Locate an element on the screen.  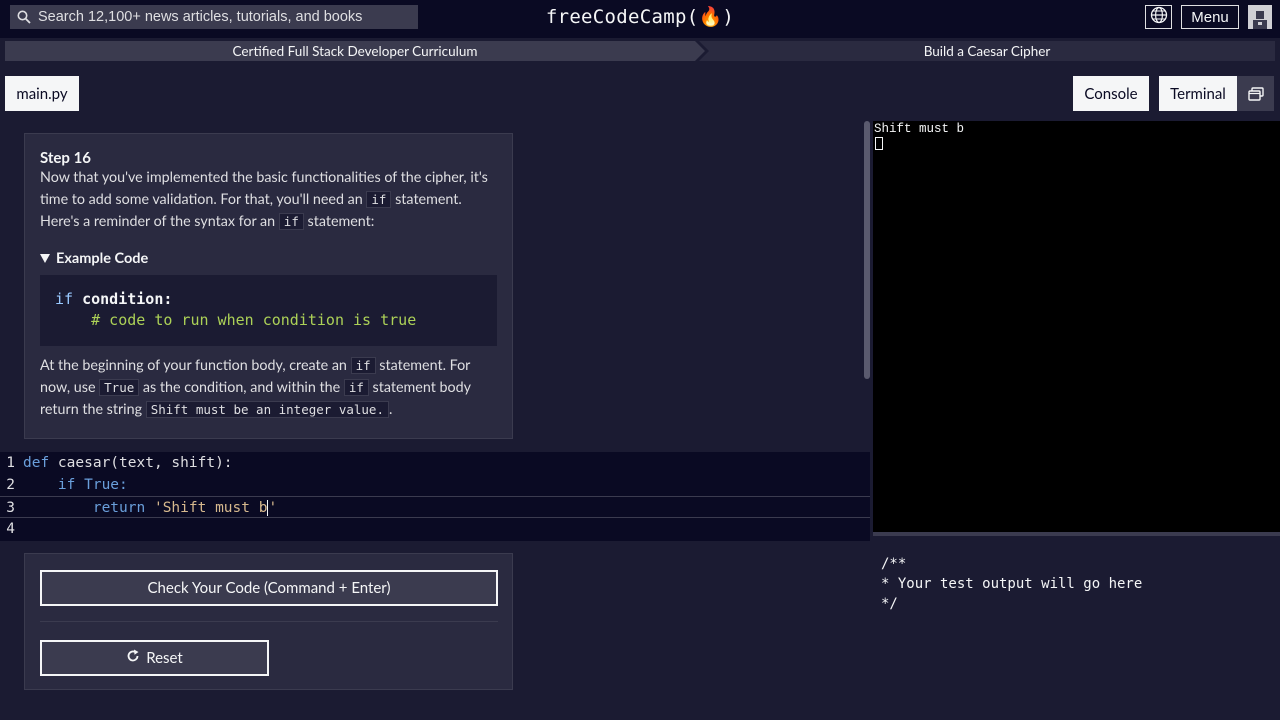
avatar is located at coordinates (1260, 17).